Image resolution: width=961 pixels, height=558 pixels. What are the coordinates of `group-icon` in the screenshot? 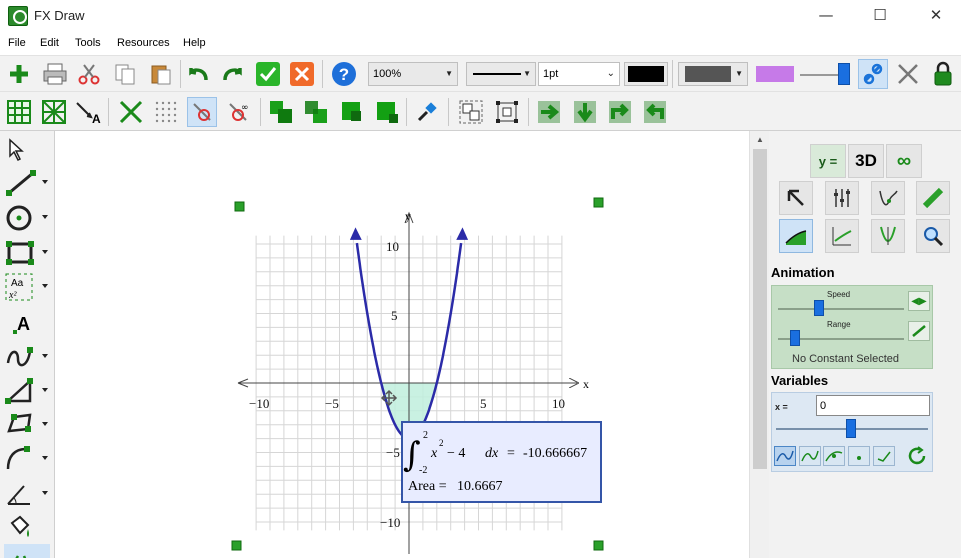 It's located at (471, 112).